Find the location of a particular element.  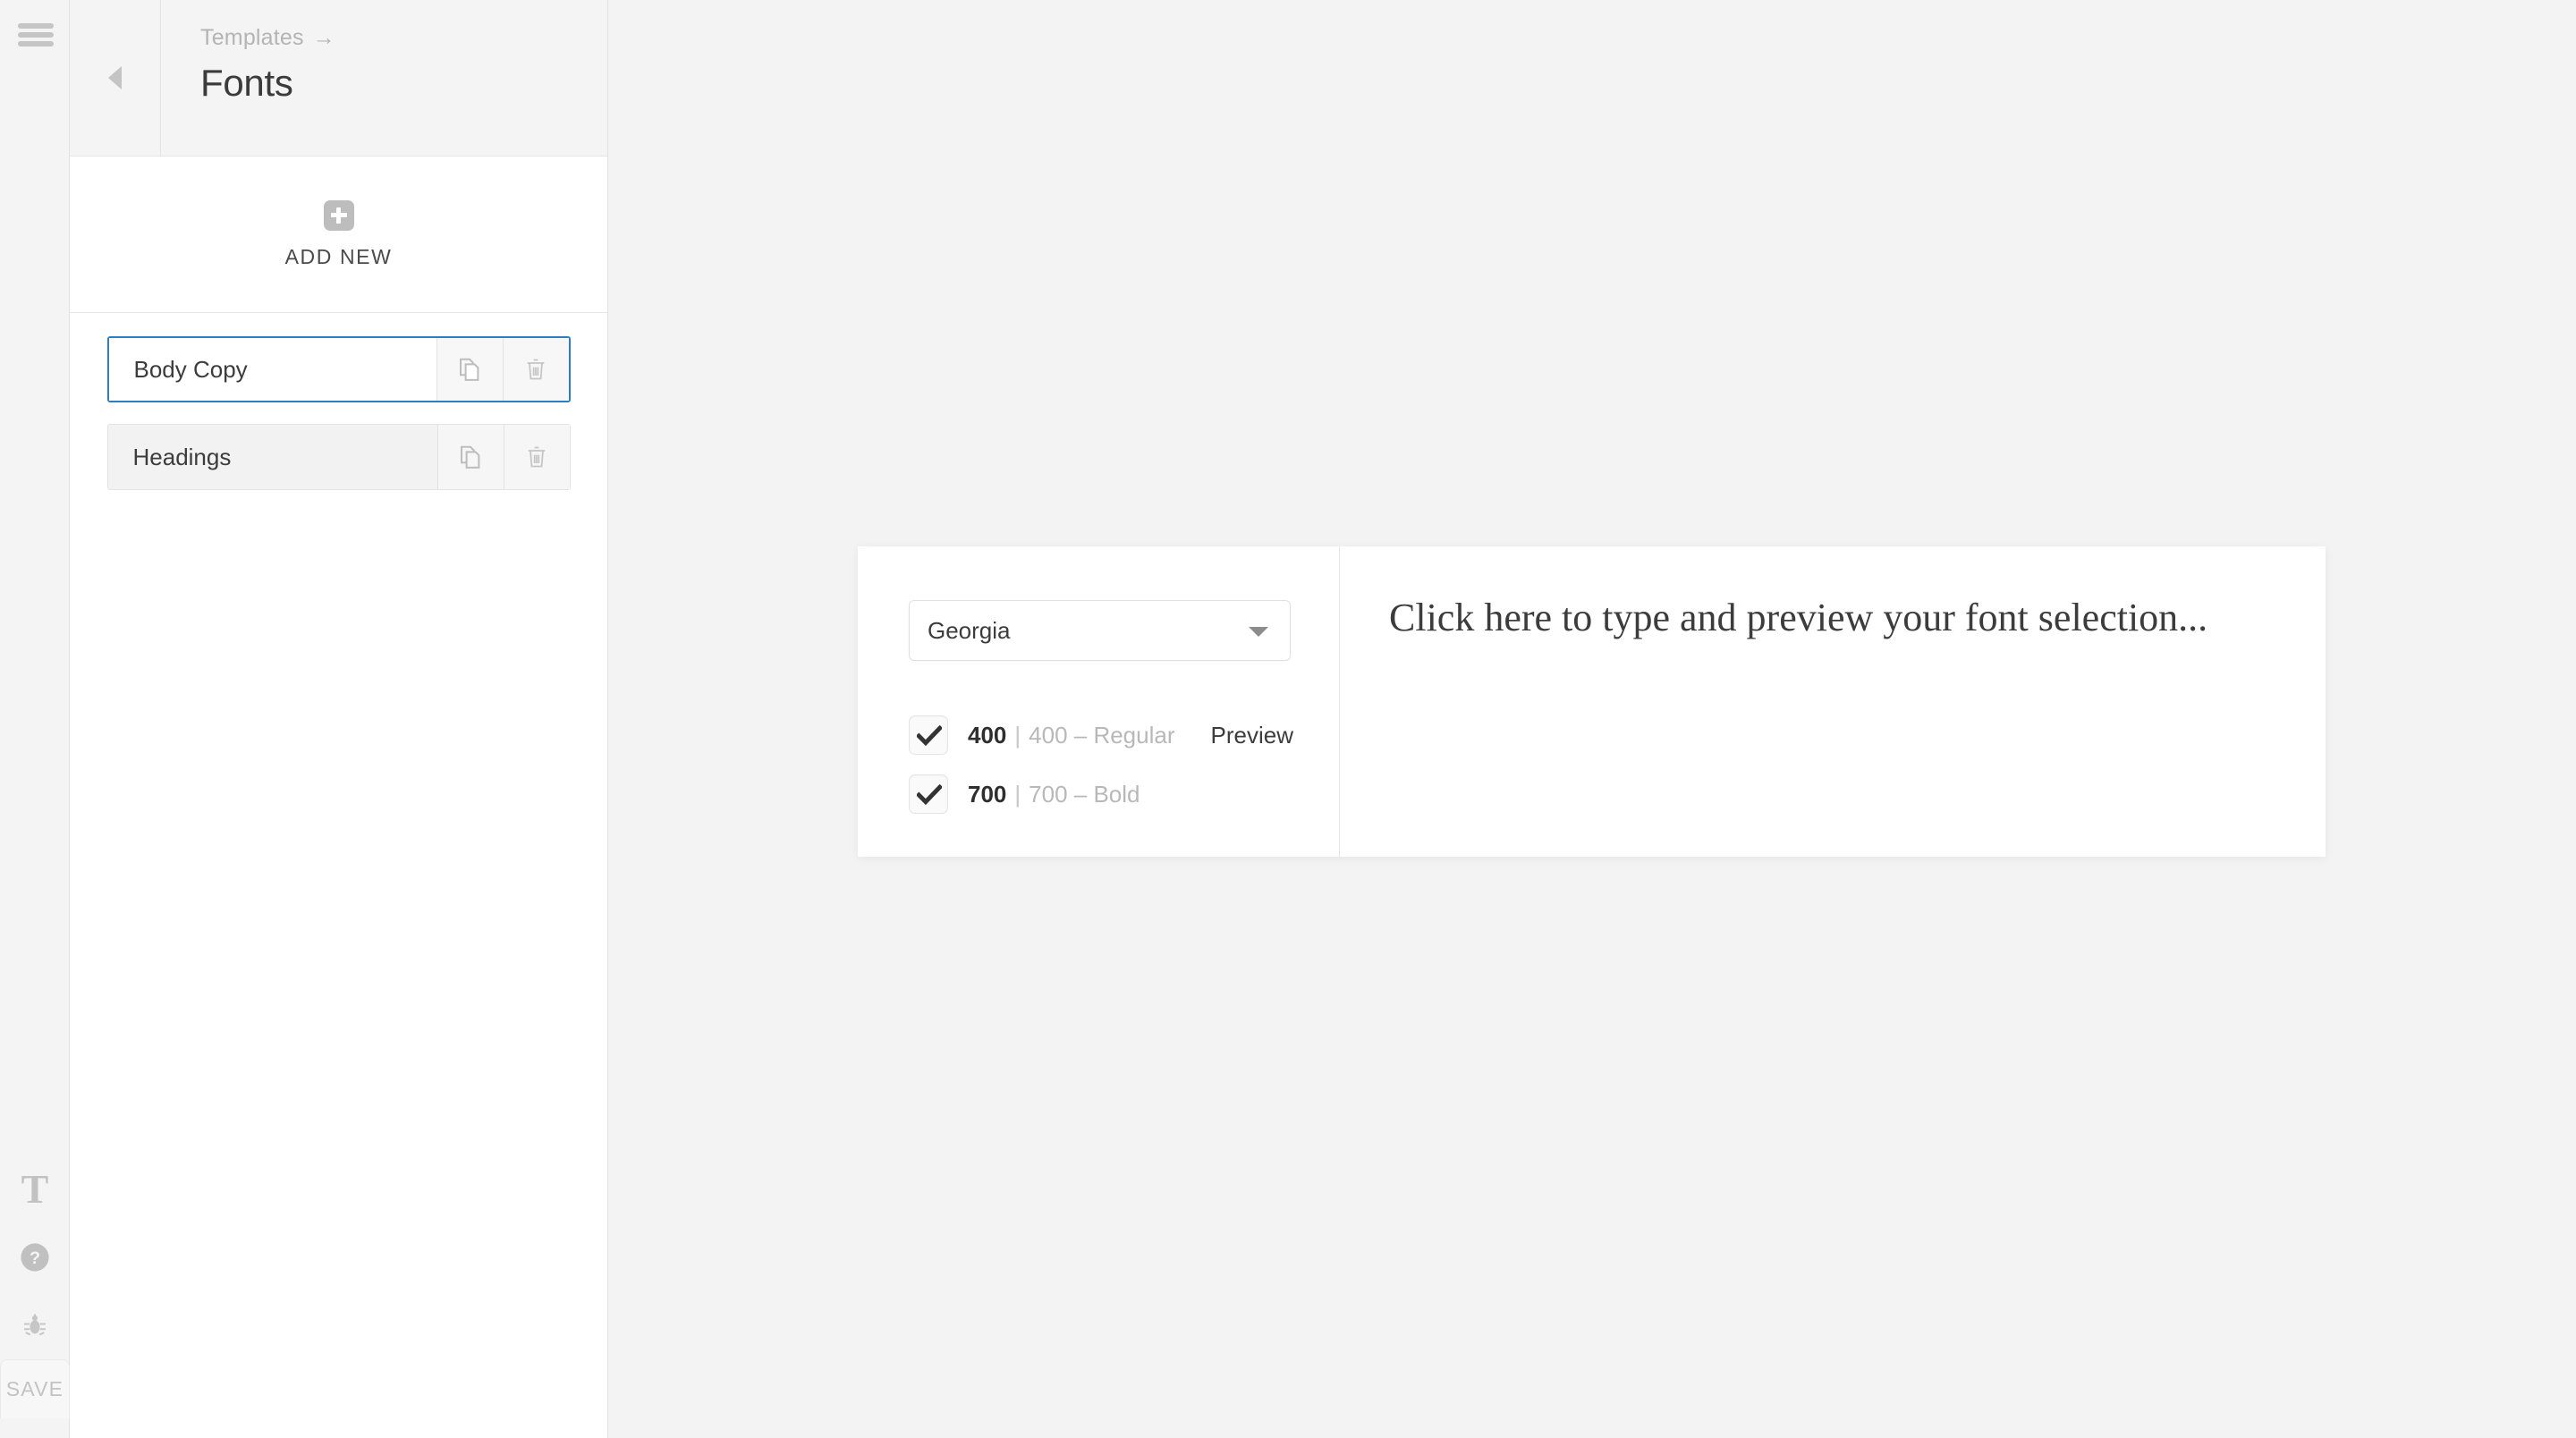

weight-description: 400 – Regular is located at coordinates (1102, 735).